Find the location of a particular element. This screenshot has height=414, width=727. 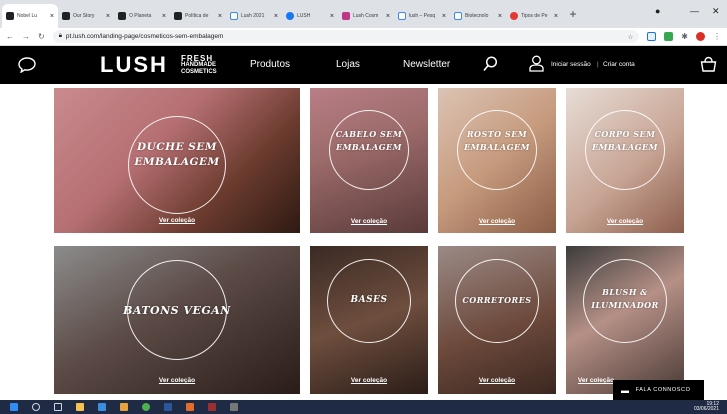

reload-icon: ↻ is located at coordinates (41, 36).